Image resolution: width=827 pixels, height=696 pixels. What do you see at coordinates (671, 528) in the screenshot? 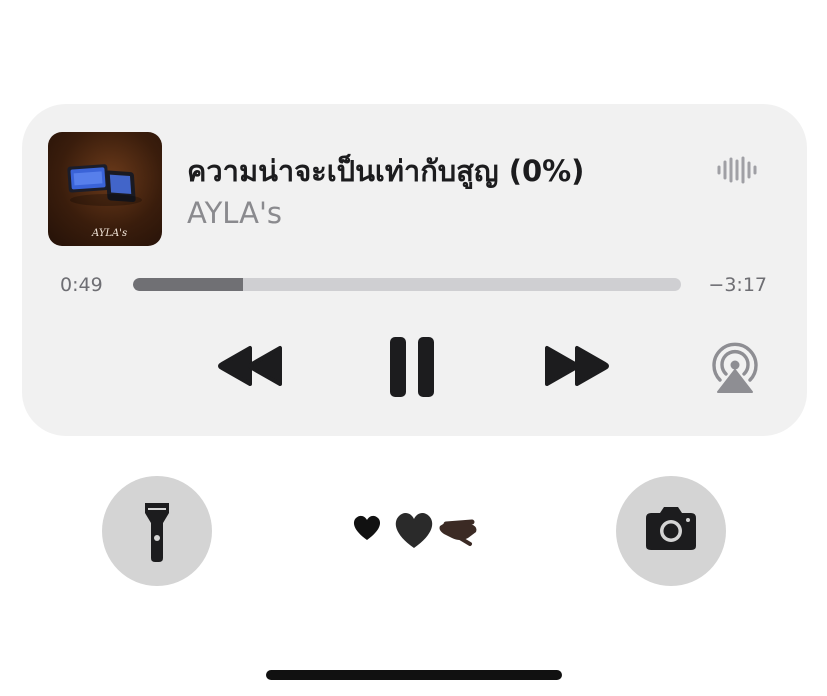
I see `camera-icon` at bounding box center [671, 528].